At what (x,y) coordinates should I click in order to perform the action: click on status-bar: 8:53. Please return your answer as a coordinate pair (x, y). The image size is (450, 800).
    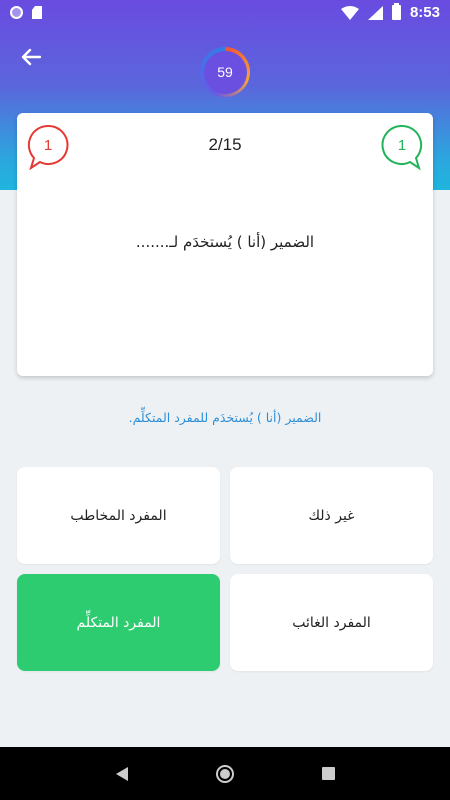
    Looking at the image, I should click on (225, 12).